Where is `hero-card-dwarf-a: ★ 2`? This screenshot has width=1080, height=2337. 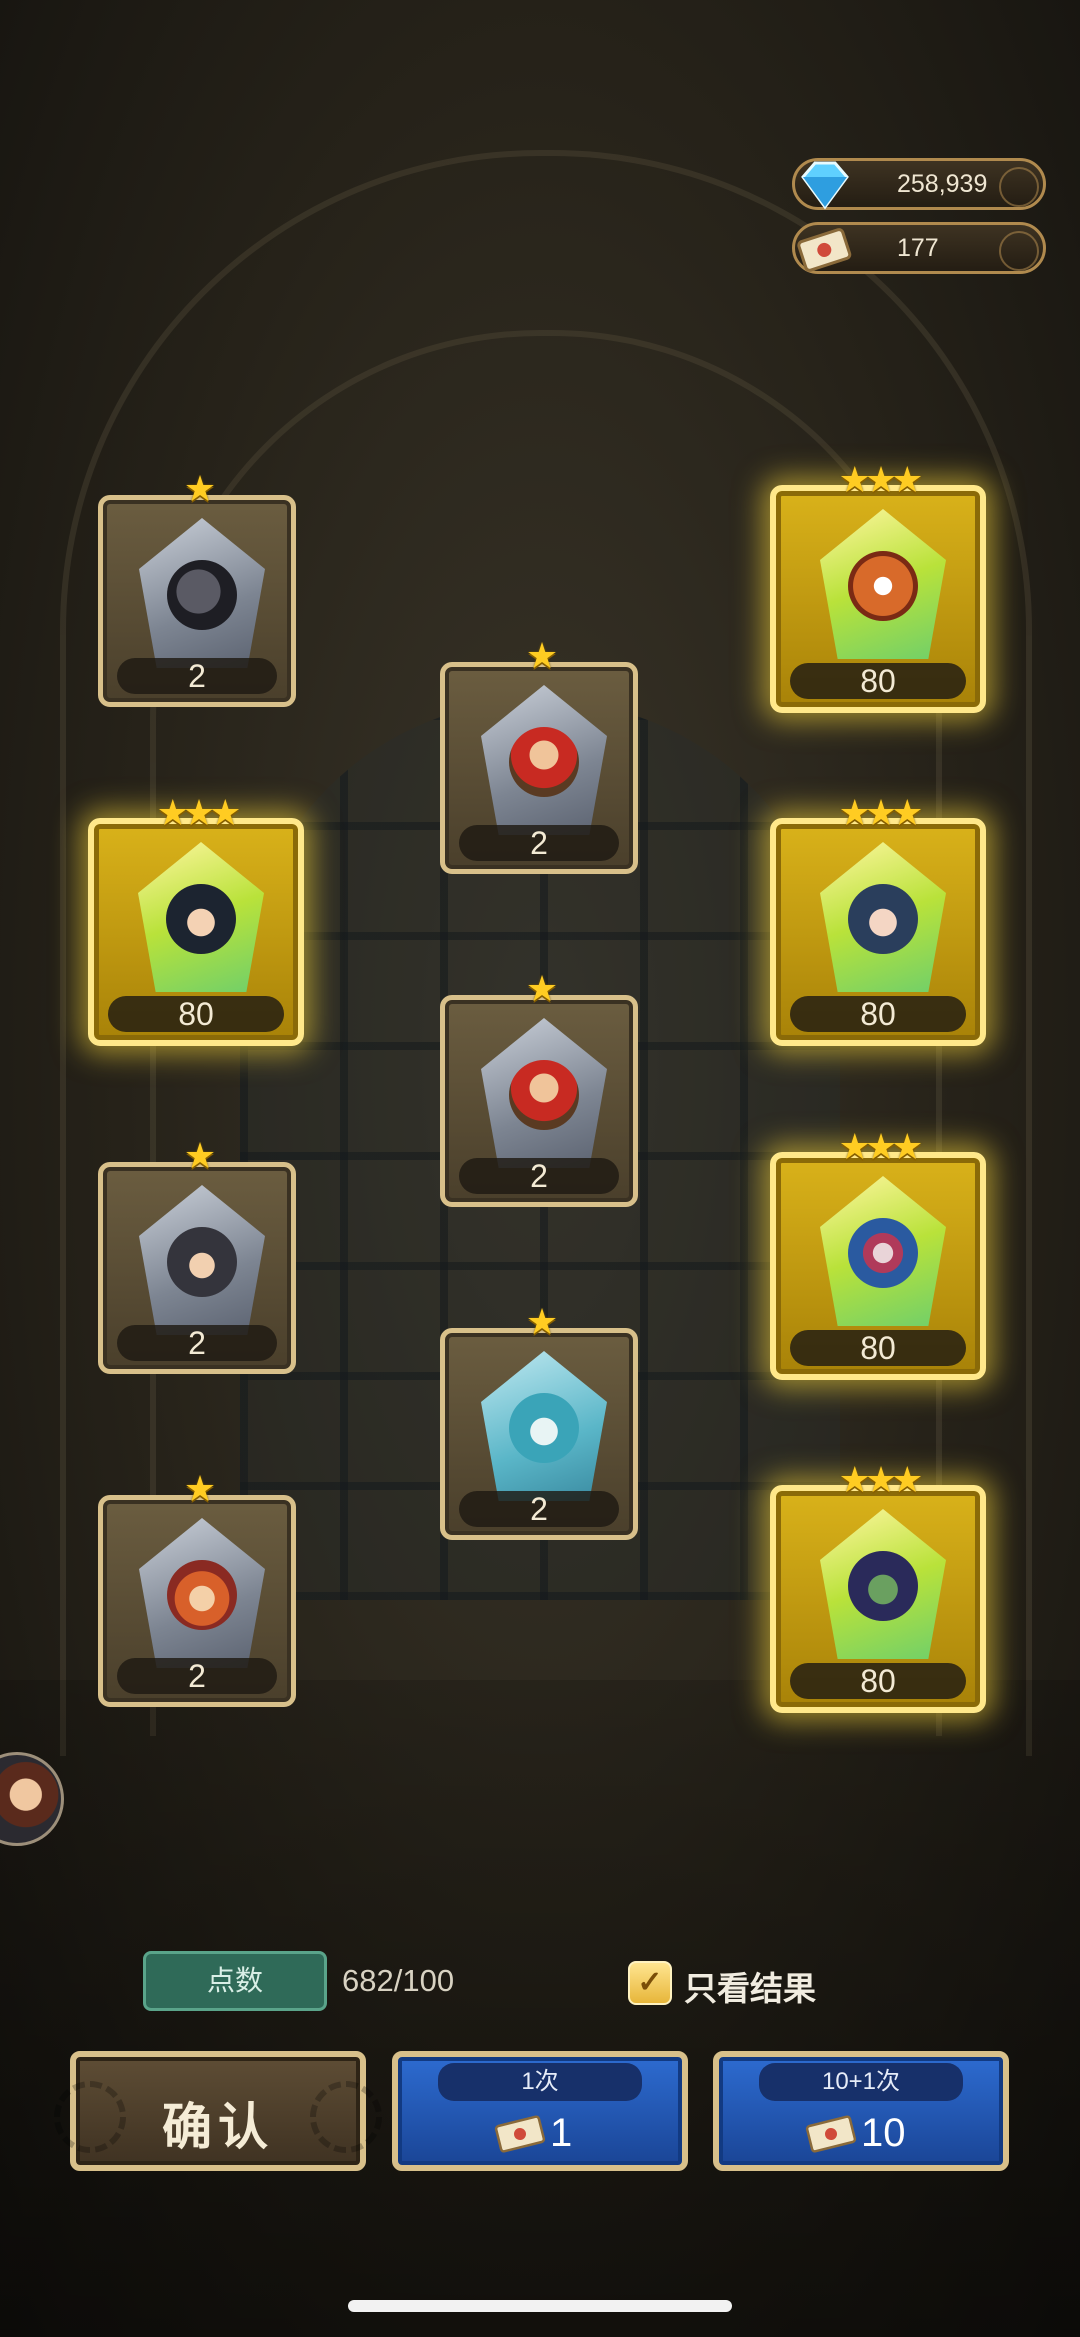 hero-card-dwarf-a: ★ 2 is located at coordinates (539, 754).